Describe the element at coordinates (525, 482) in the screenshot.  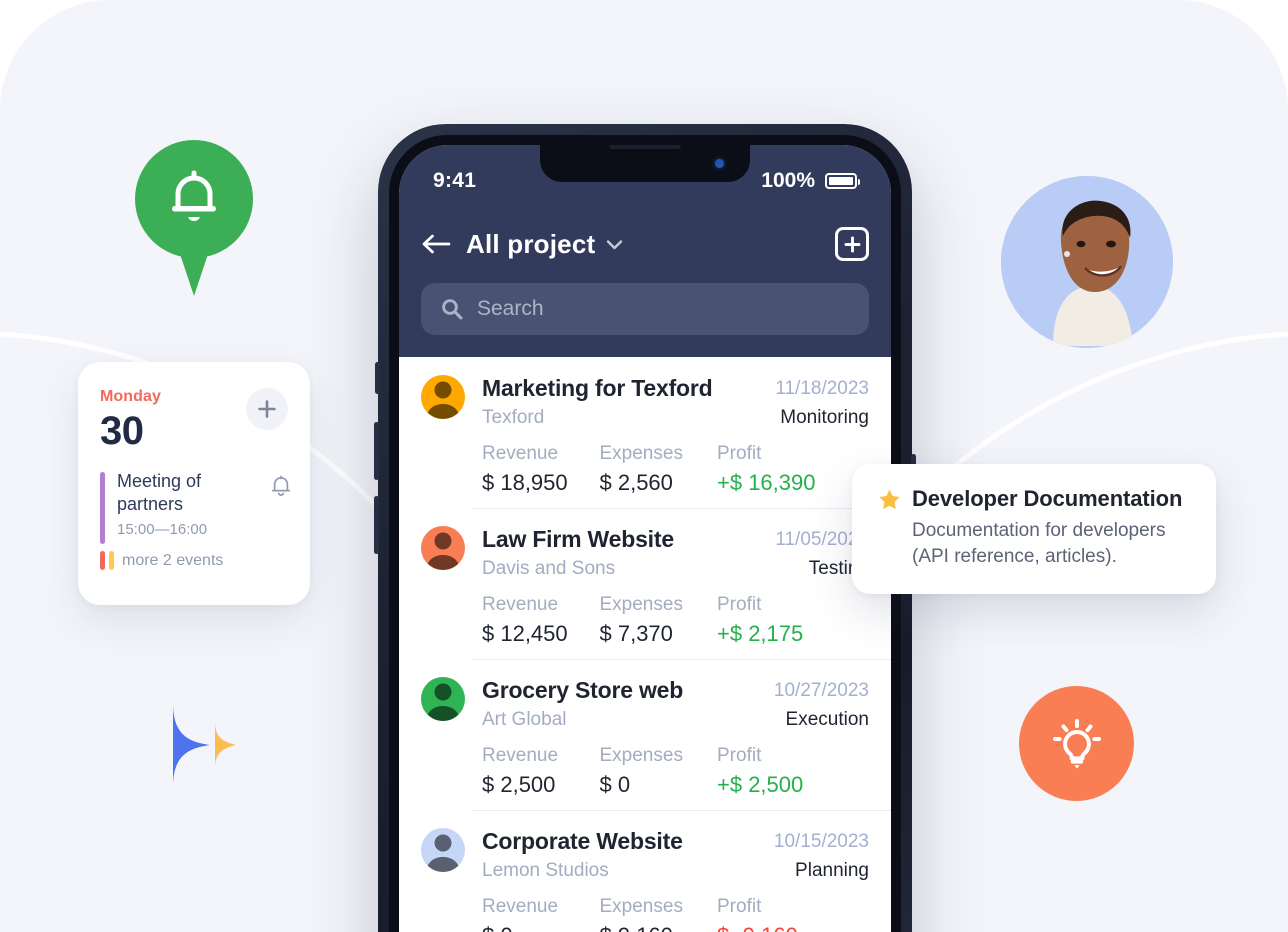
I see `metric-value-revenue: $ 18,950` at that location.